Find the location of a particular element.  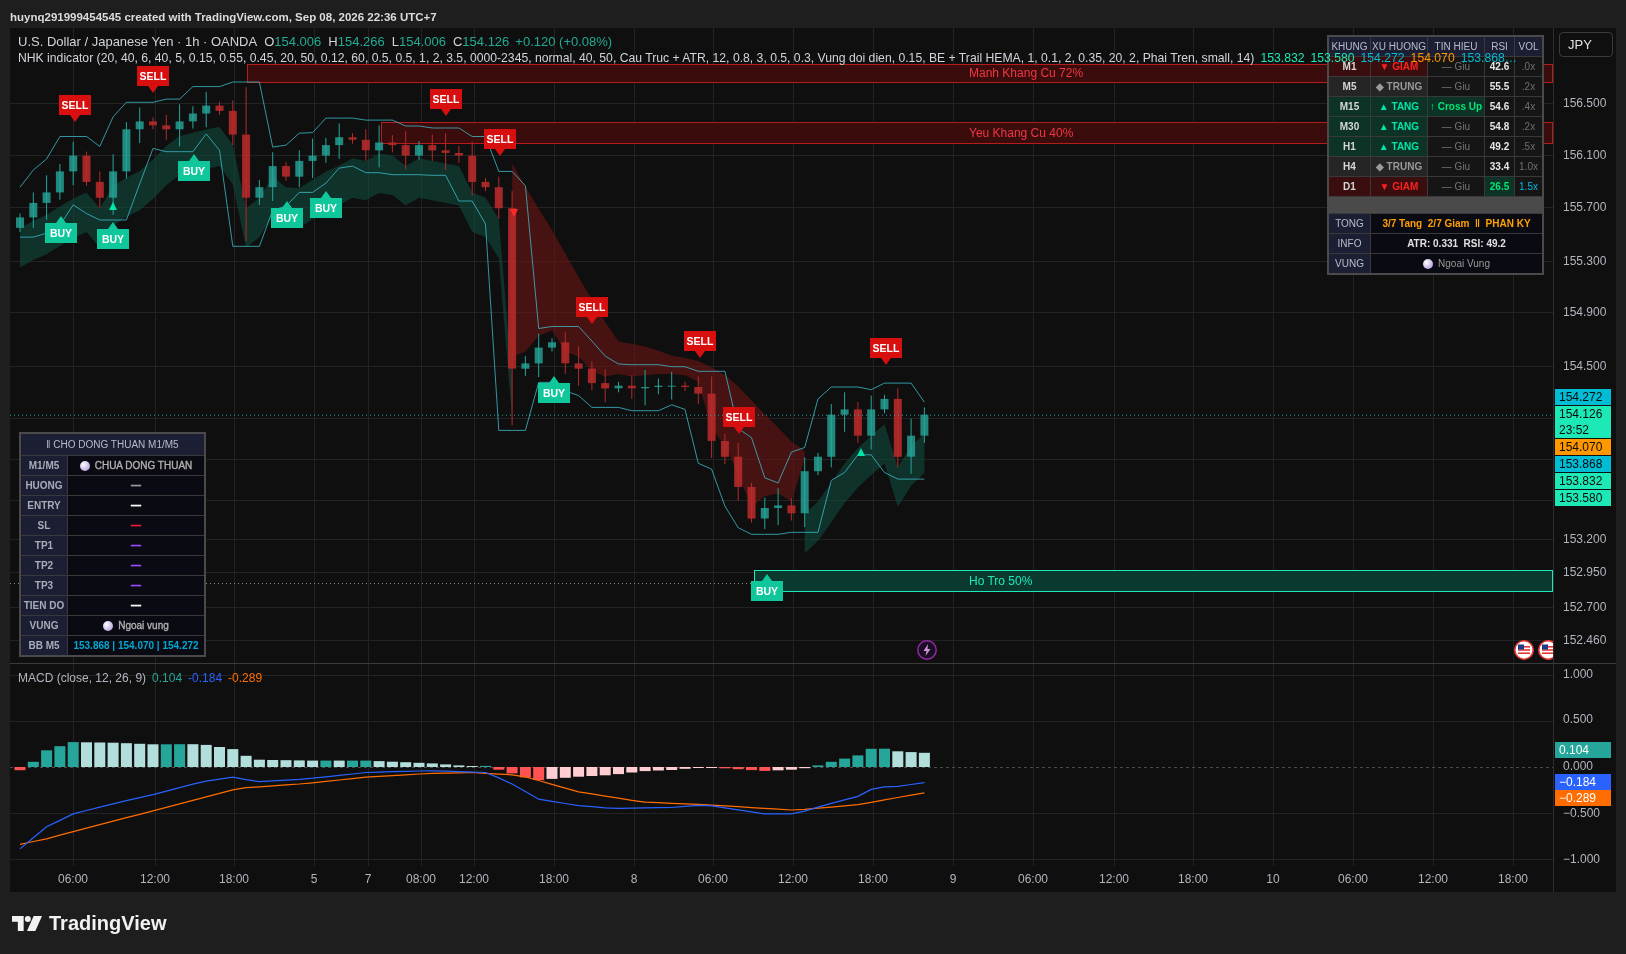

currency-button: JPY is located at coordinates (1586, 44).